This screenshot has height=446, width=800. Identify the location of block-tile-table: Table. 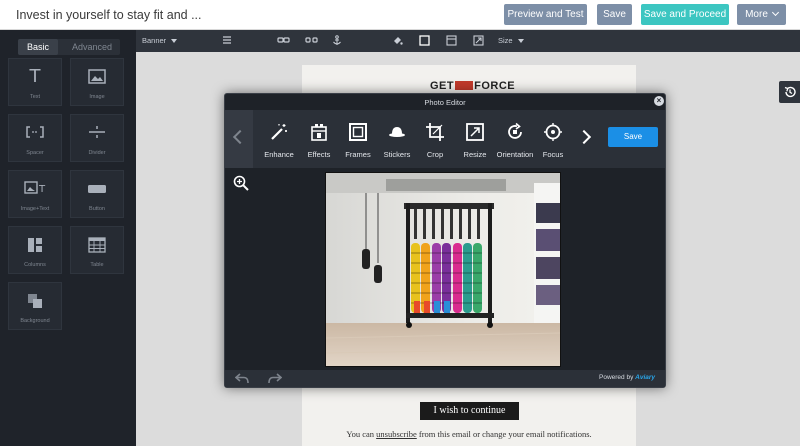
(97, 250).